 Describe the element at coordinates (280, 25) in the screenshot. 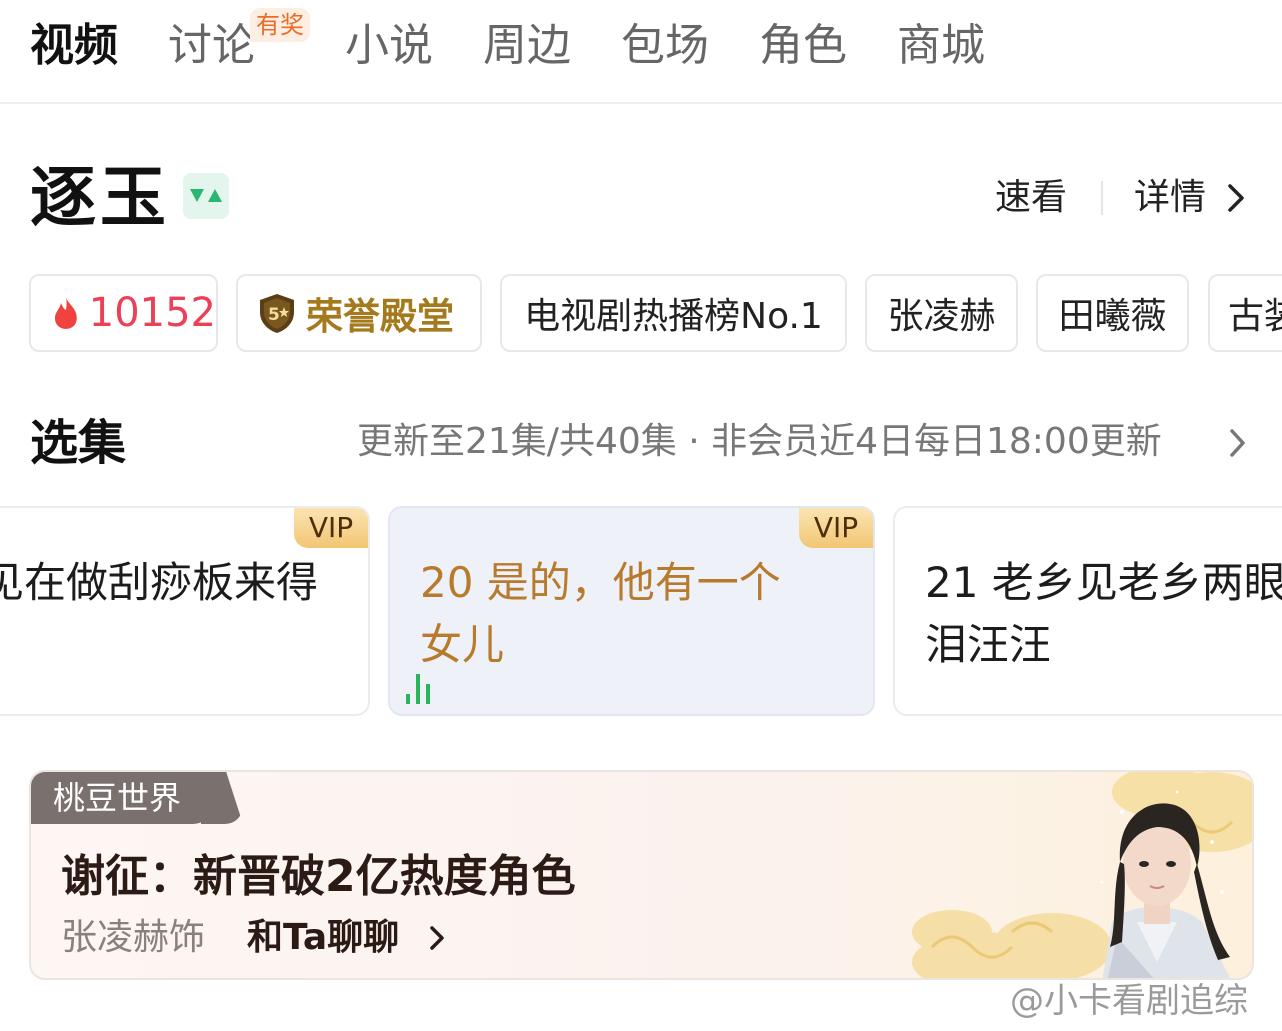

I see `reward-badge: 有奖` at that location.